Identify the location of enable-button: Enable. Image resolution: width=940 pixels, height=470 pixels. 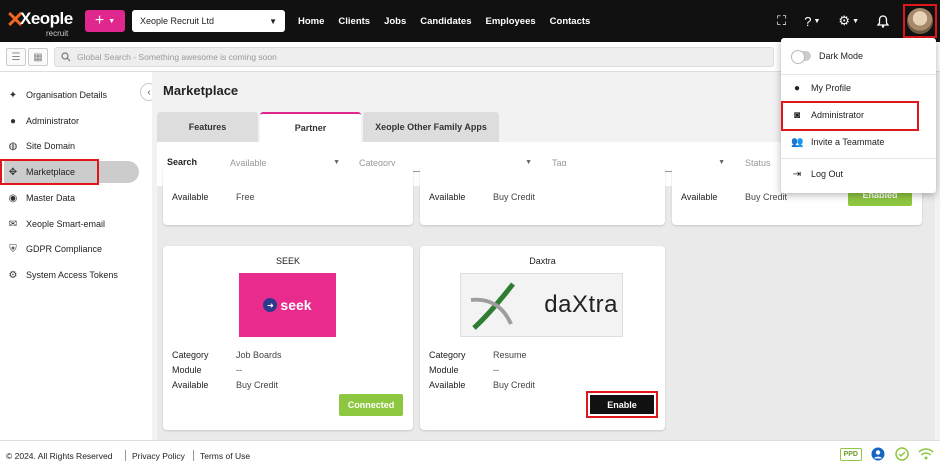
(622, 404).